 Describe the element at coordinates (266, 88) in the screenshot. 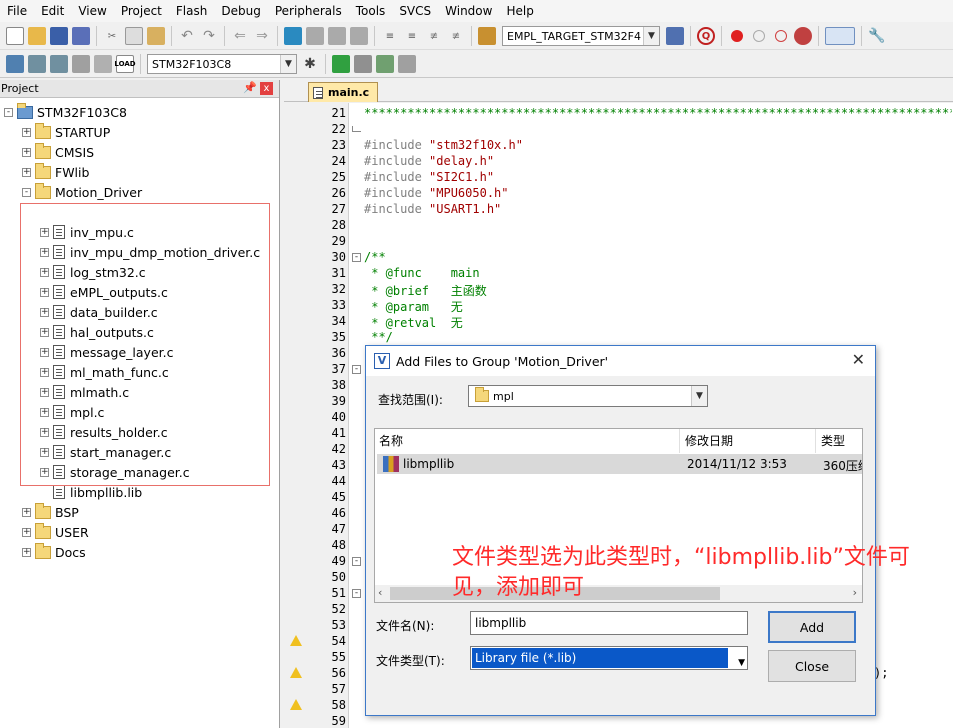

I see `close-icon: x` at that location.